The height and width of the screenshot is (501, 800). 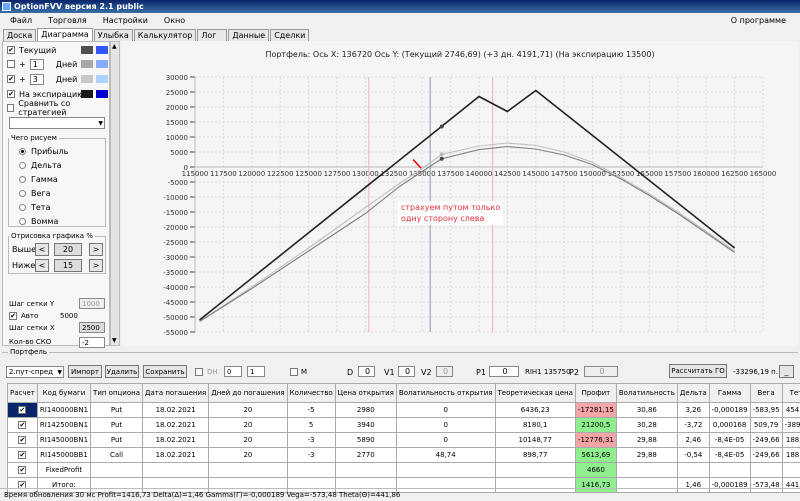 What do you see at coordinates (64, 393) in the screenshot?
I see `column-header: Код бумаги` at bounding box center [64, 393].